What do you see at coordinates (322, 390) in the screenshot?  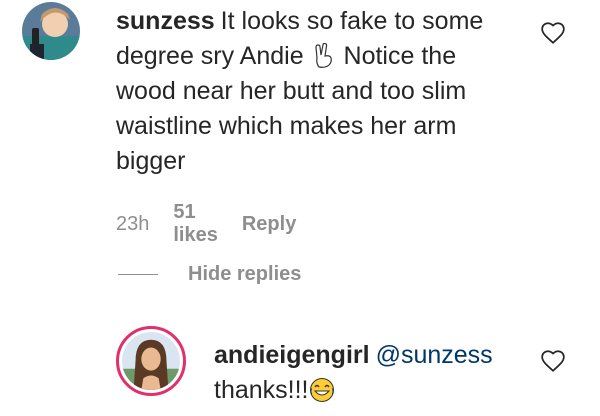 I see `face-with-tears-of-joy-emoji` at bounding box center [322, 390].